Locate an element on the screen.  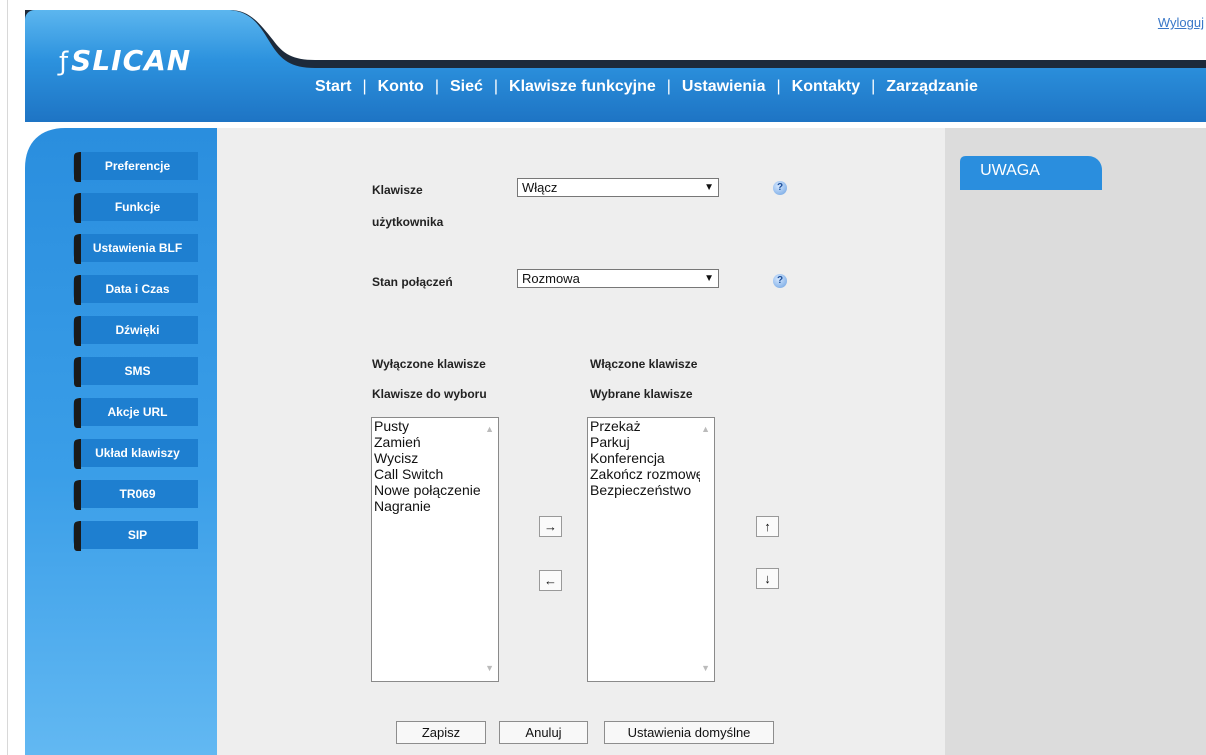
sidebar-item-label: SIP is located at coordinates (137, 535).